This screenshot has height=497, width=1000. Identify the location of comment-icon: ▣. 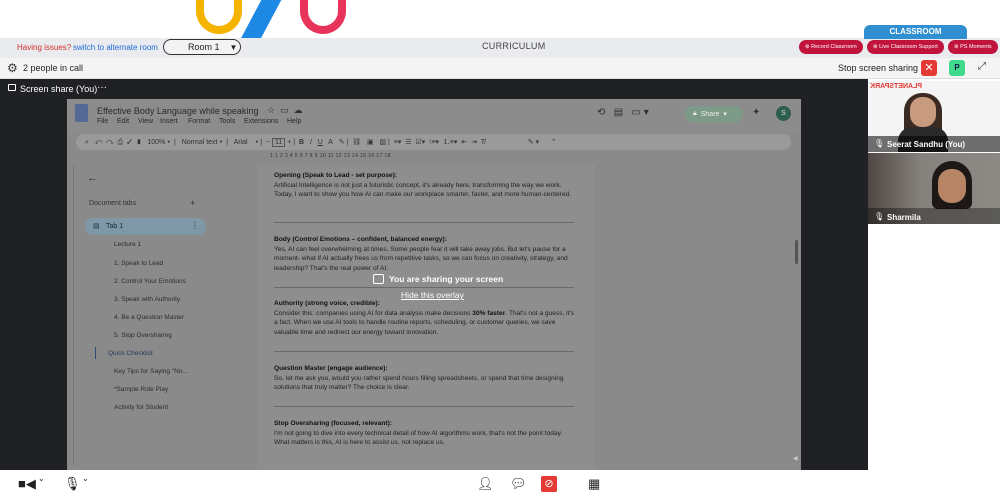
(370, 142).